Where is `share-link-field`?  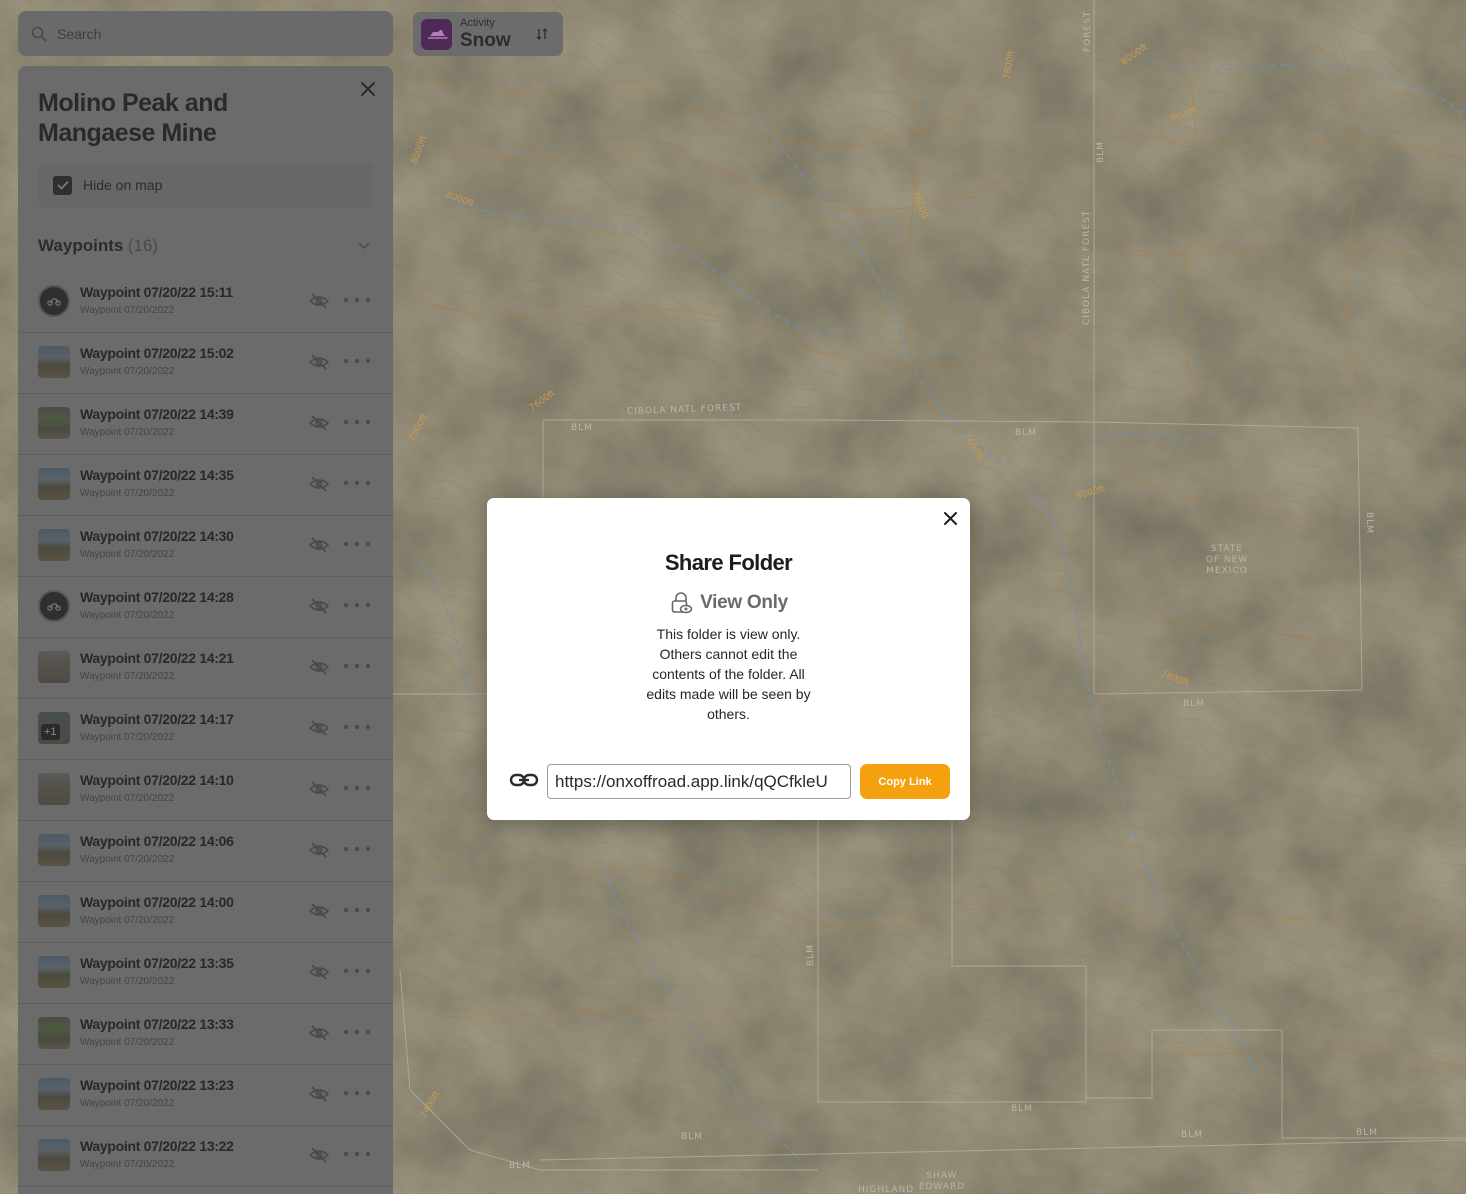 share-link-field is located at coordinates (699, 781).